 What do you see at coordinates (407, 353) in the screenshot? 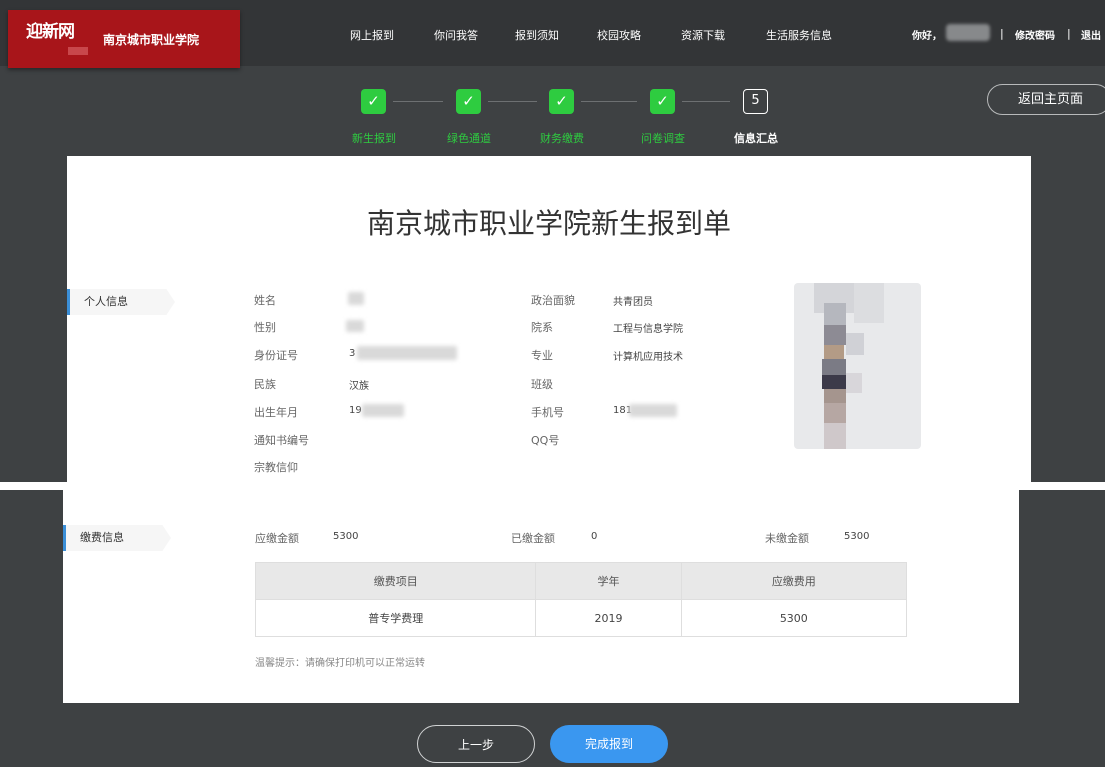
I see `id-number-redacted` at bounding box center [407, 353].